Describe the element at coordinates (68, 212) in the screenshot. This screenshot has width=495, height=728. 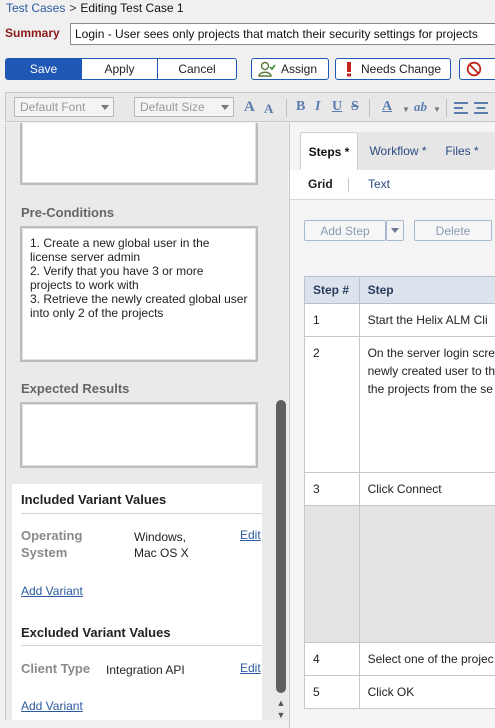
I see `preconditions-title: Pre-Conditions` at that location.